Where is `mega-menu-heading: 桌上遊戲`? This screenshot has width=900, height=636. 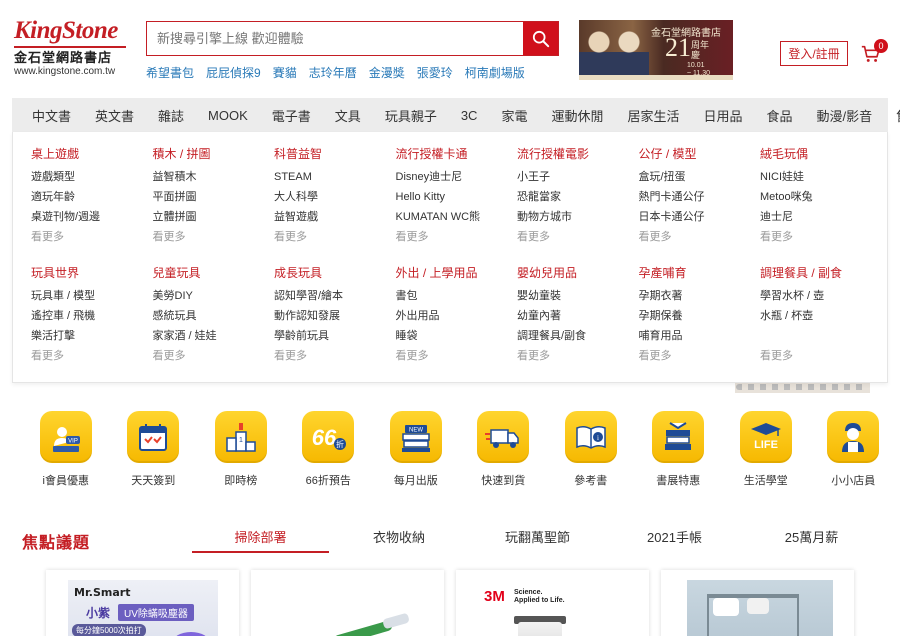 mega-menu-heading: 桌上遊戲 is located at coordinates (92, 154).